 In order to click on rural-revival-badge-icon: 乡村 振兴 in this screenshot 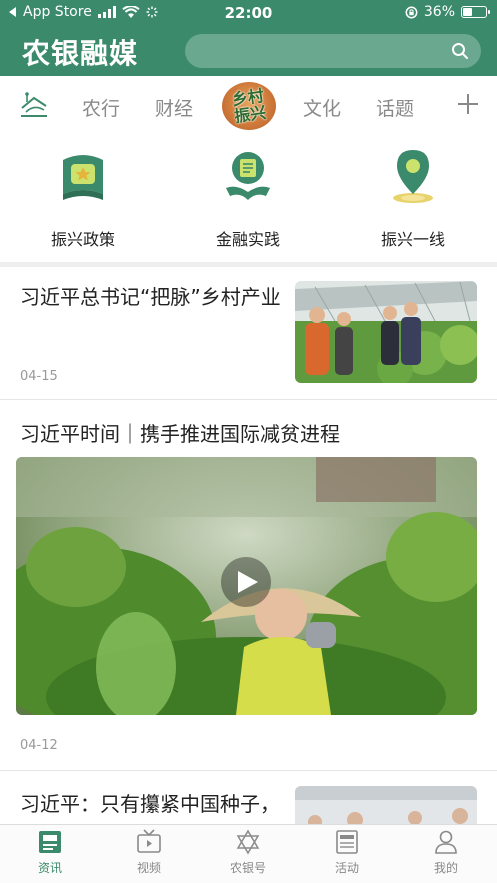, I will do `click(249, 106)`.